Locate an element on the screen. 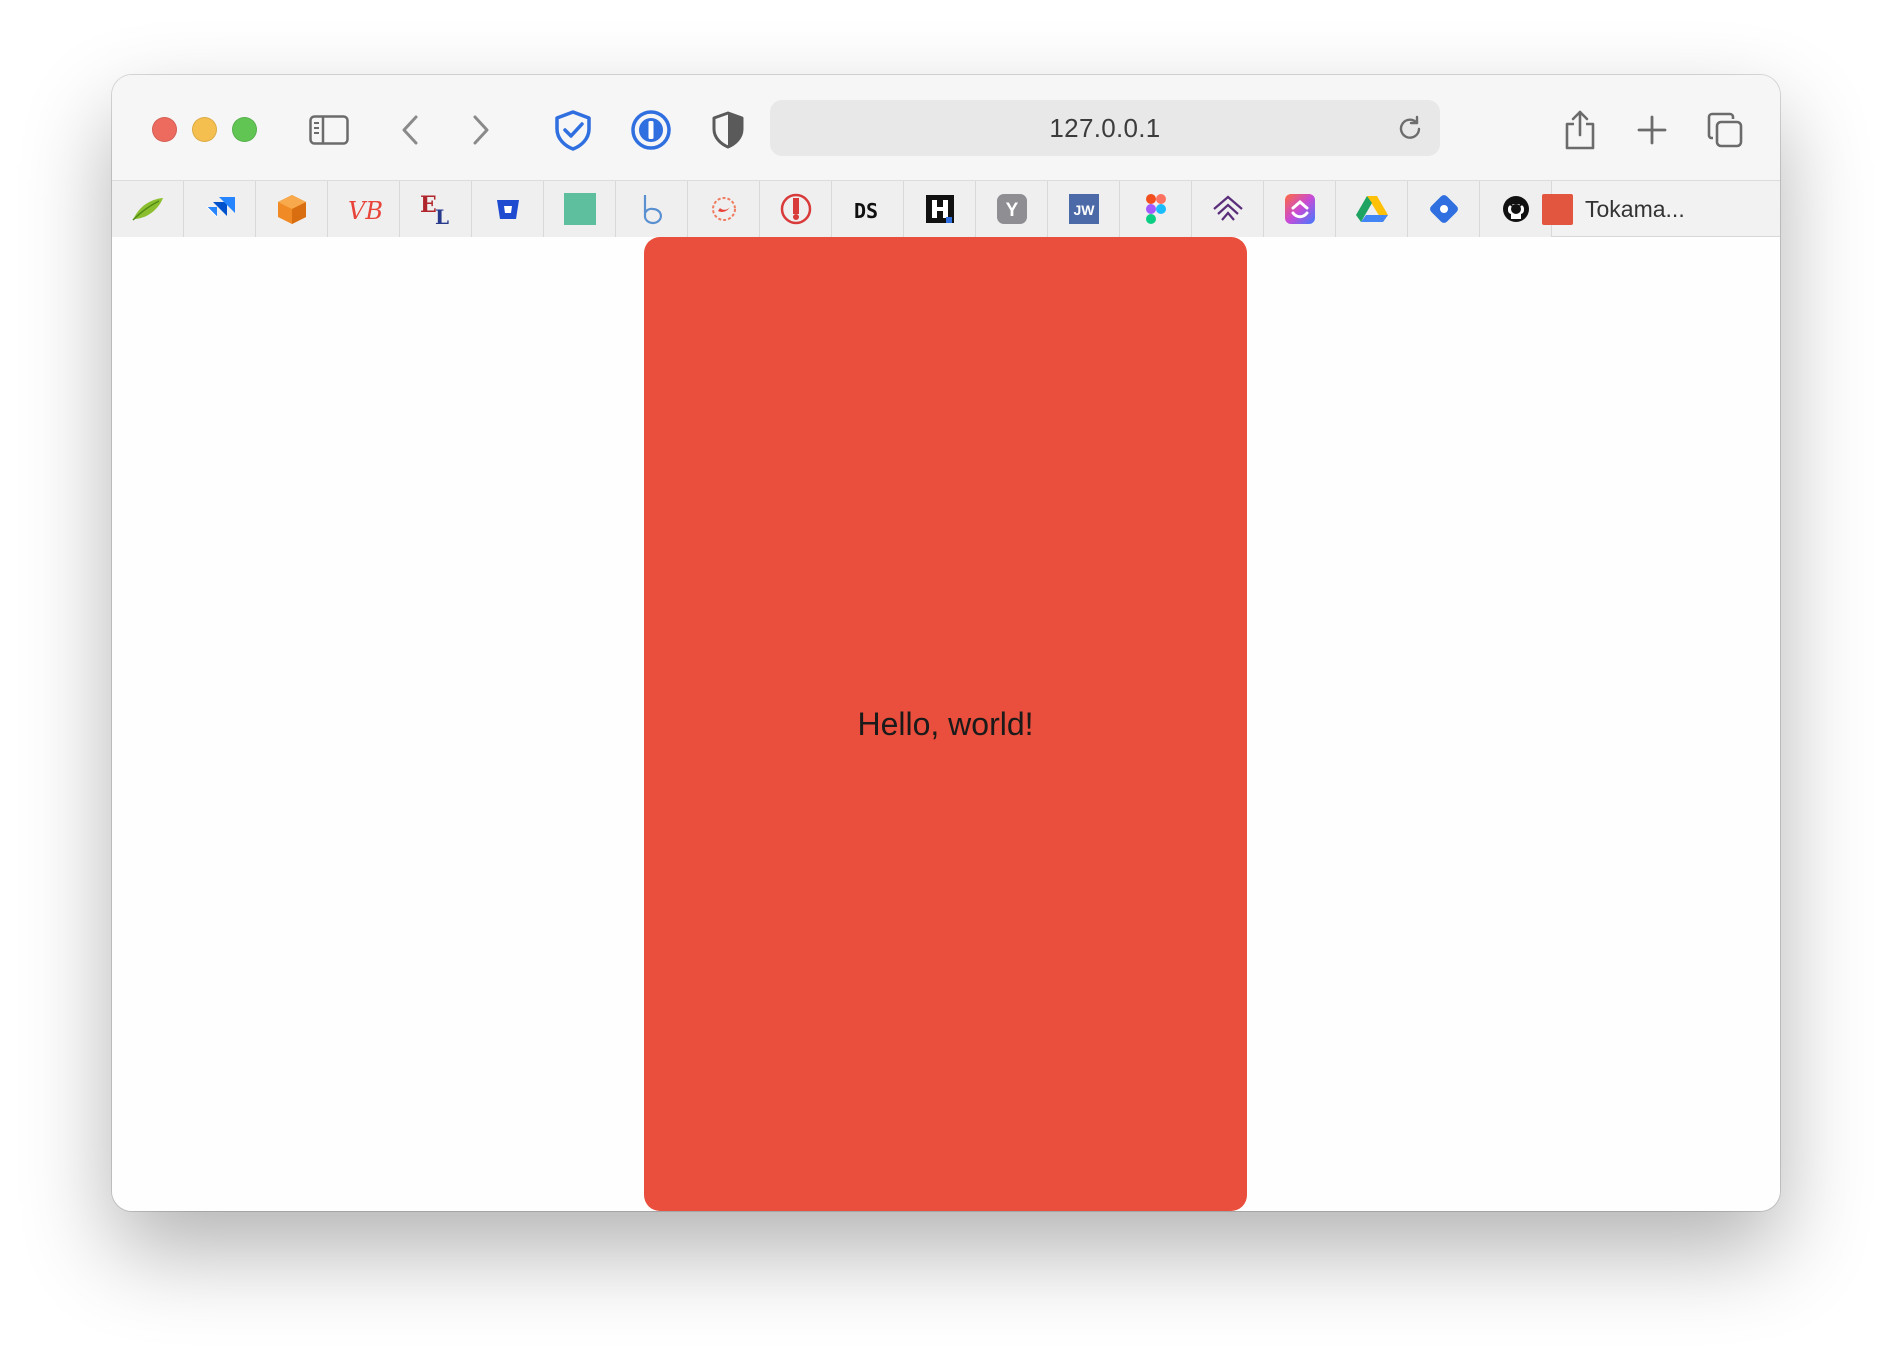 The width and height of the screenshot is (1884, 1354). favorite-b is located at coordinates (652, 209).